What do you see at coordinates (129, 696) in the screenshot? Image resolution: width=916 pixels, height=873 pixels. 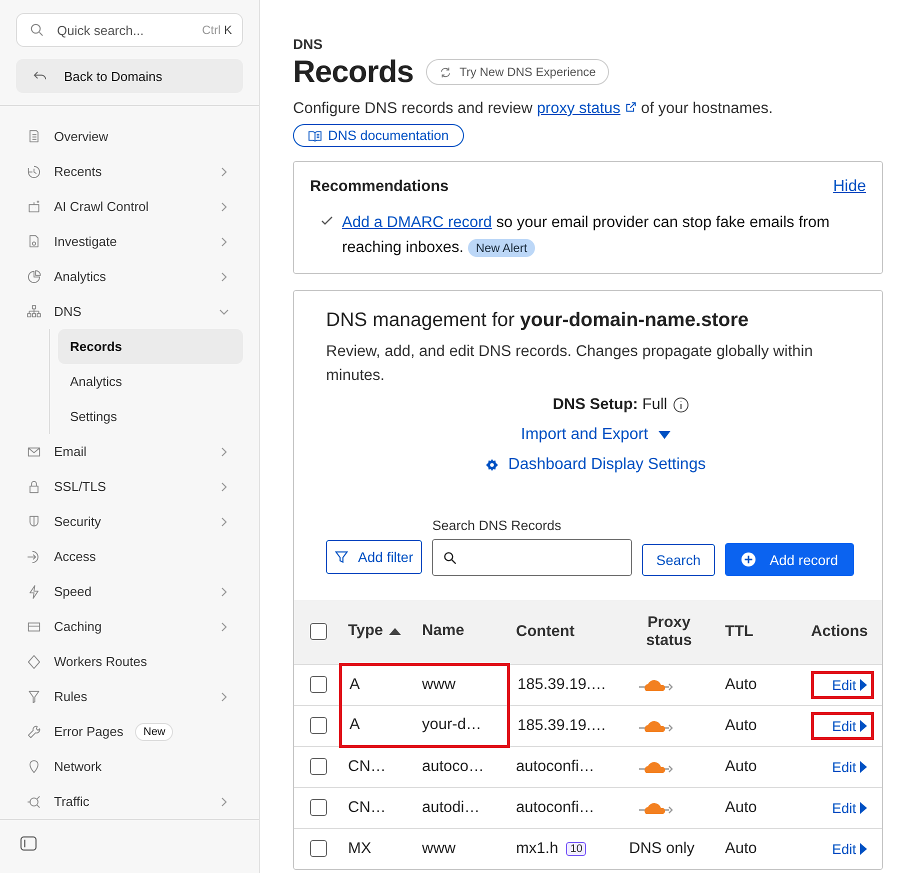 I see `sidebar-item: Rules` at bounding box center [129, 696].